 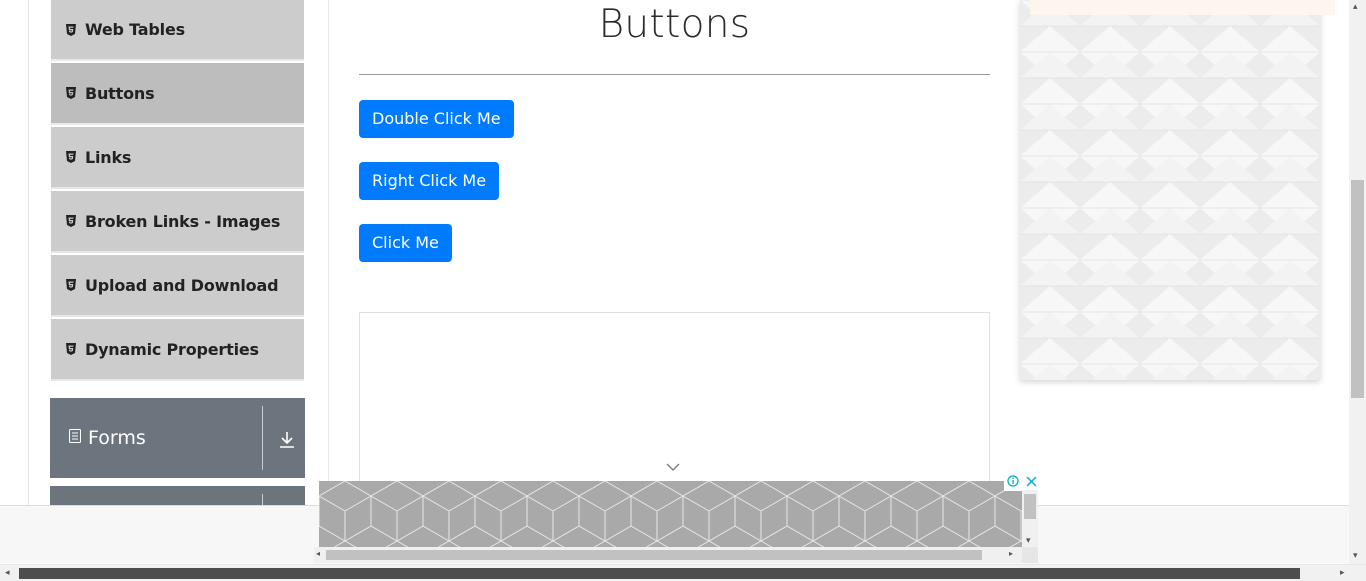 What do you see at coordinates (177, 158) in the screenshot?
I see `sidebar-item-links: Links` at bounding box center [177, 158].